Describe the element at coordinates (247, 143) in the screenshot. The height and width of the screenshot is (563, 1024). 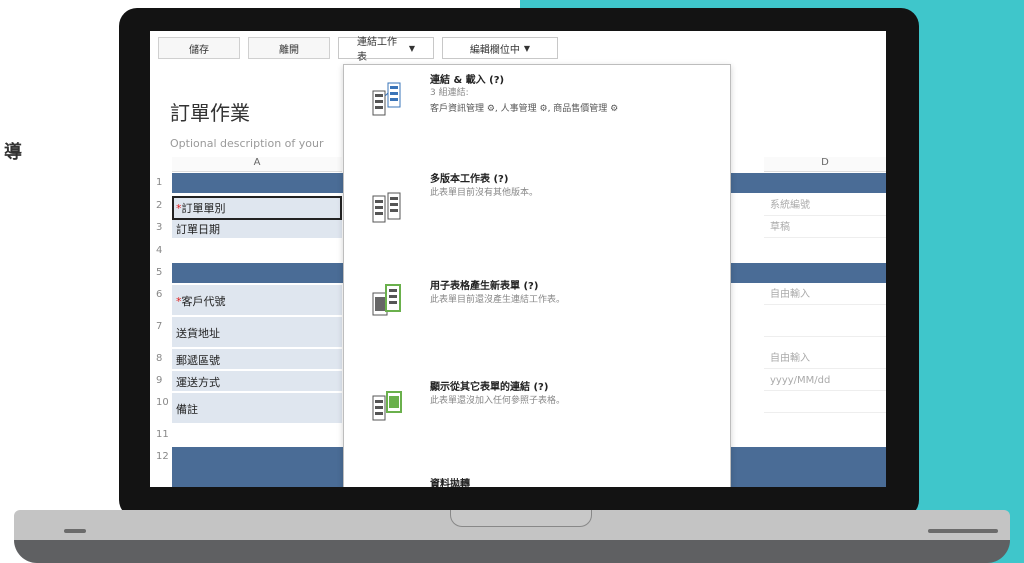
I see `form-description: Optional description of your` at that location.